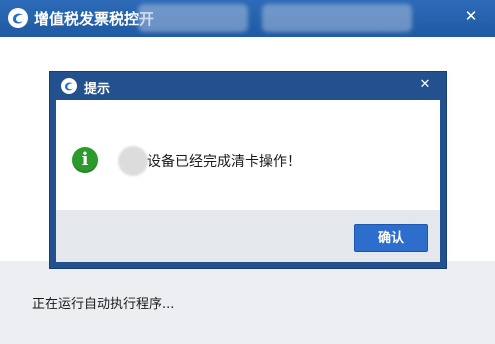 The height and width of the screenshot is (344, 495). What do you see at coordinates (224, 162) in the screenshot?
I see `dialog-message: 设备已经完成清卡操作！` at bounding box center [224, 162].